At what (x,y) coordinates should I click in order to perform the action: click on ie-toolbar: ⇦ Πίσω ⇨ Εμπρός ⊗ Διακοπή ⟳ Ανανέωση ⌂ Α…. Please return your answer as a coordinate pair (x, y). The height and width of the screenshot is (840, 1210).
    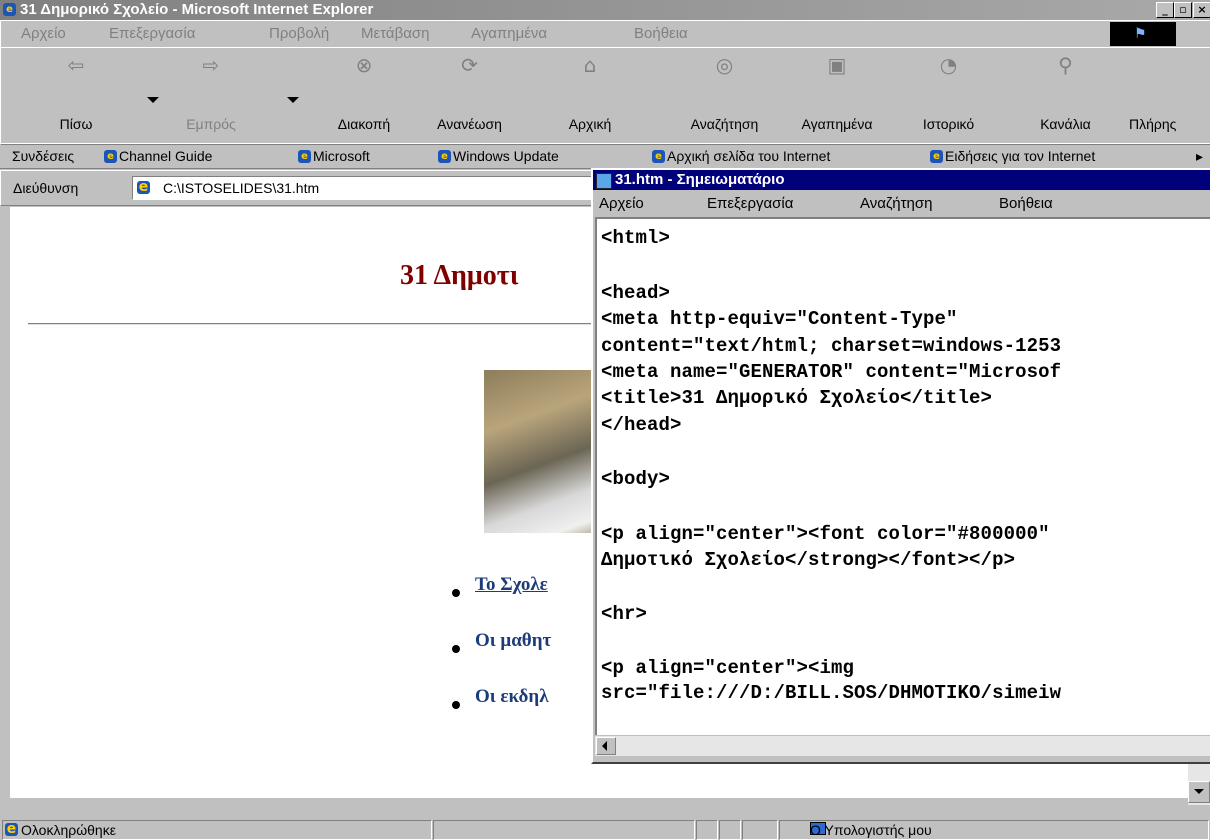
    Looking at the image, I should click on (605, 96).